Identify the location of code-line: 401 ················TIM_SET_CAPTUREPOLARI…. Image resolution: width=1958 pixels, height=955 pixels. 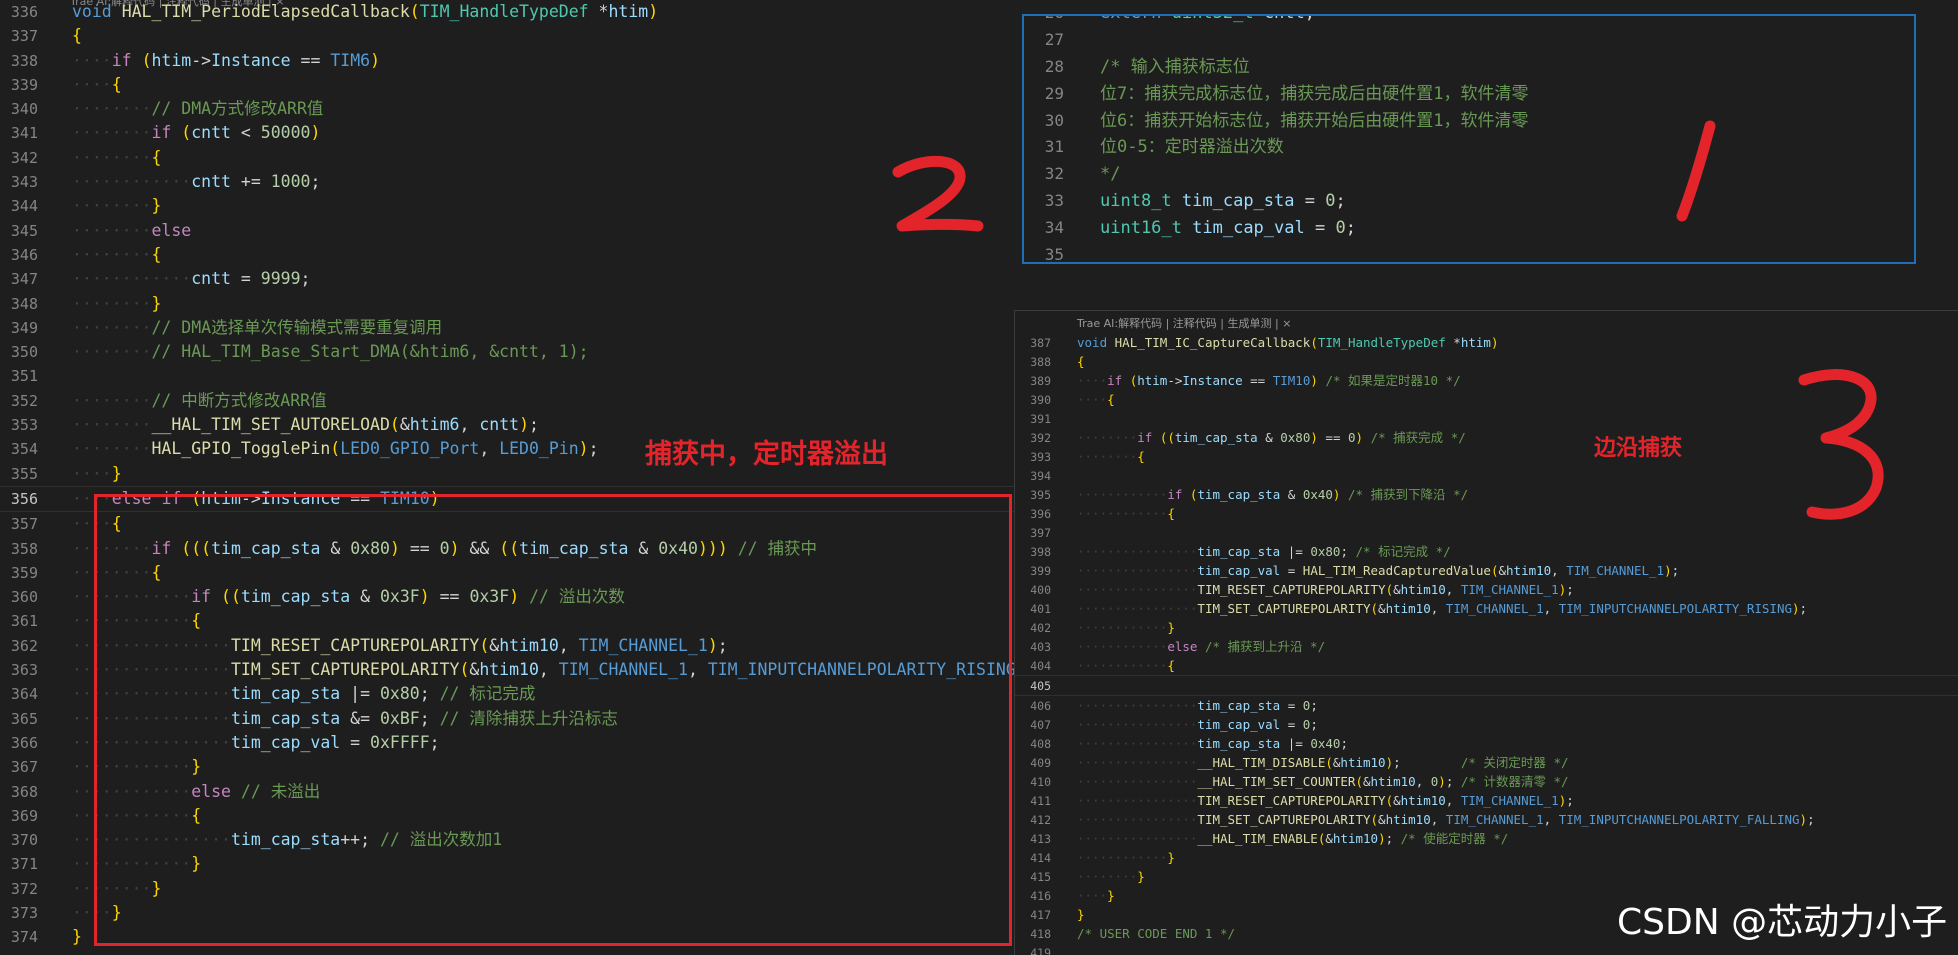
(1486, 608).